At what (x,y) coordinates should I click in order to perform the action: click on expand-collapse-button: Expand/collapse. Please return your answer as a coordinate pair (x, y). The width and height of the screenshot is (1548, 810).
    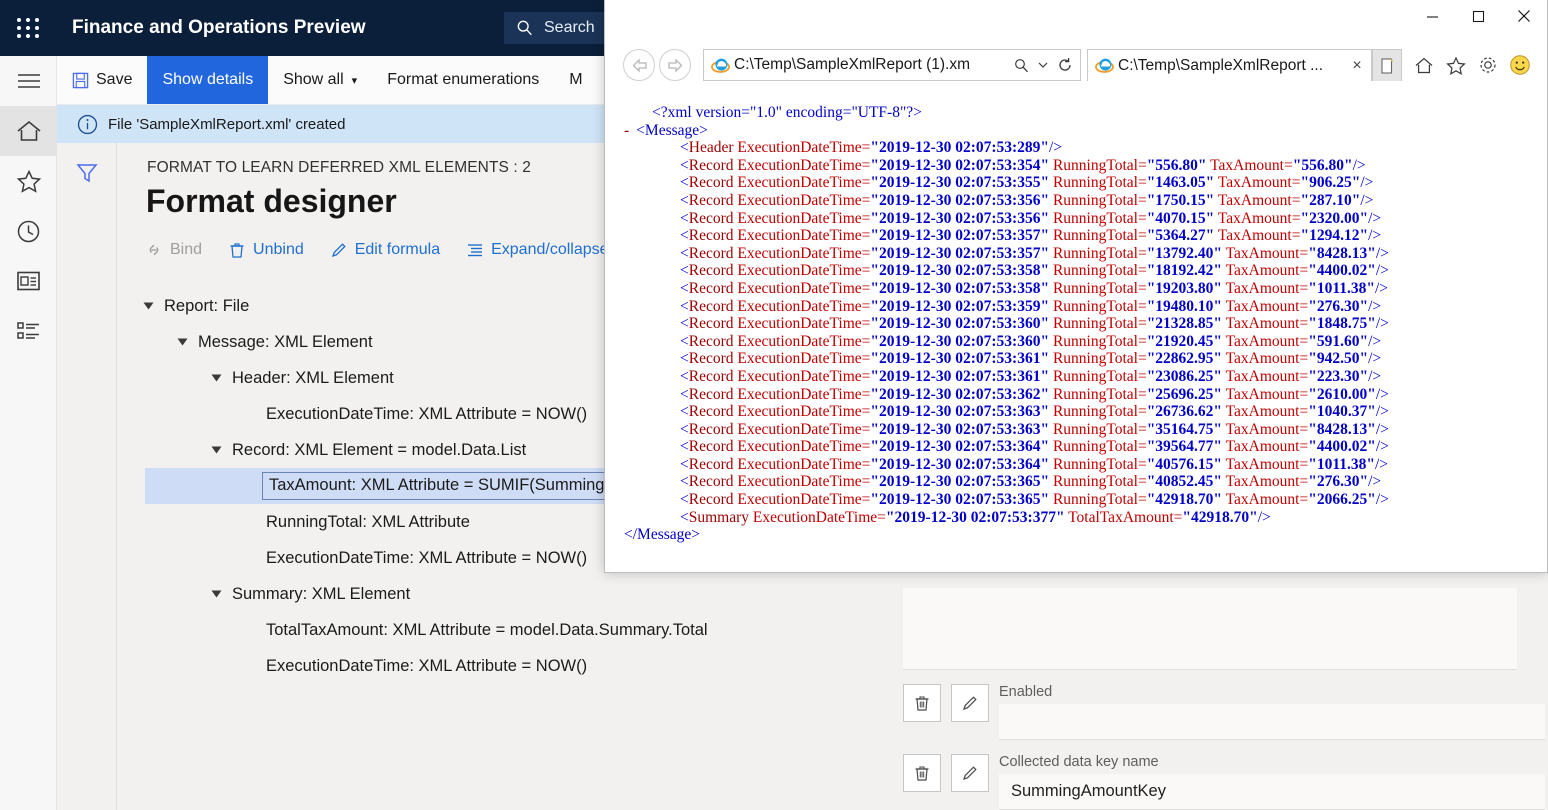
    Looking at the image, I should click on (537, 250).